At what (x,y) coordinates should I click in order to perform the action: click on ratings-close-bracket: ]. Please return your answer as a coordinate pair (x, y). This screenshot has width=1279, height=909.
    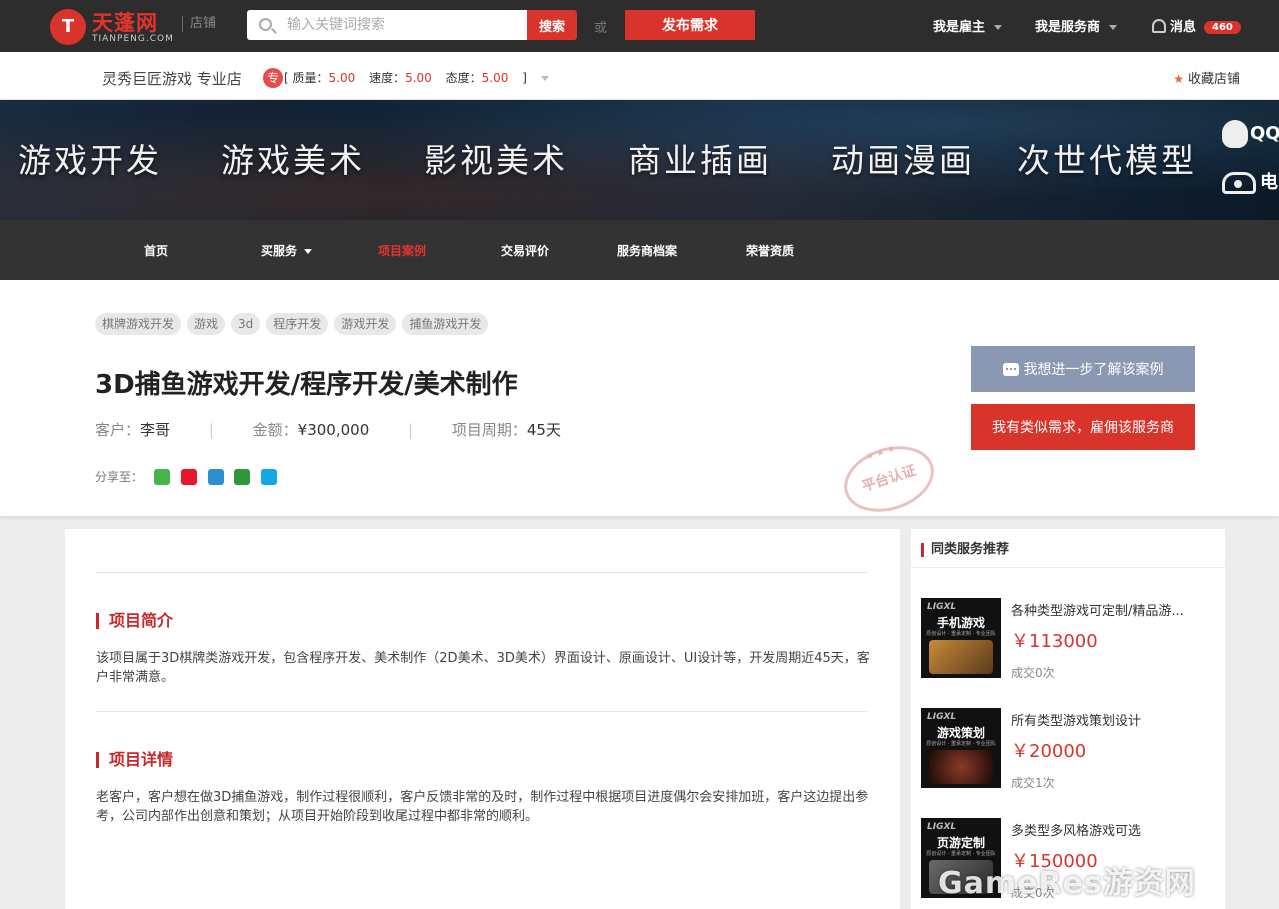
    Looking at the image, I should click on (524, 78).